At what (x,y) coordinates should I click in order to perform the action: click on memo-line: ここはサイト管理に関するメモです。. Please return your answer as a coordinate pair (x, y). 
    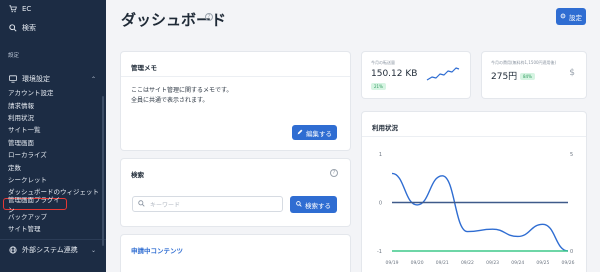
    Looking at the image, I should click on (182, 90).